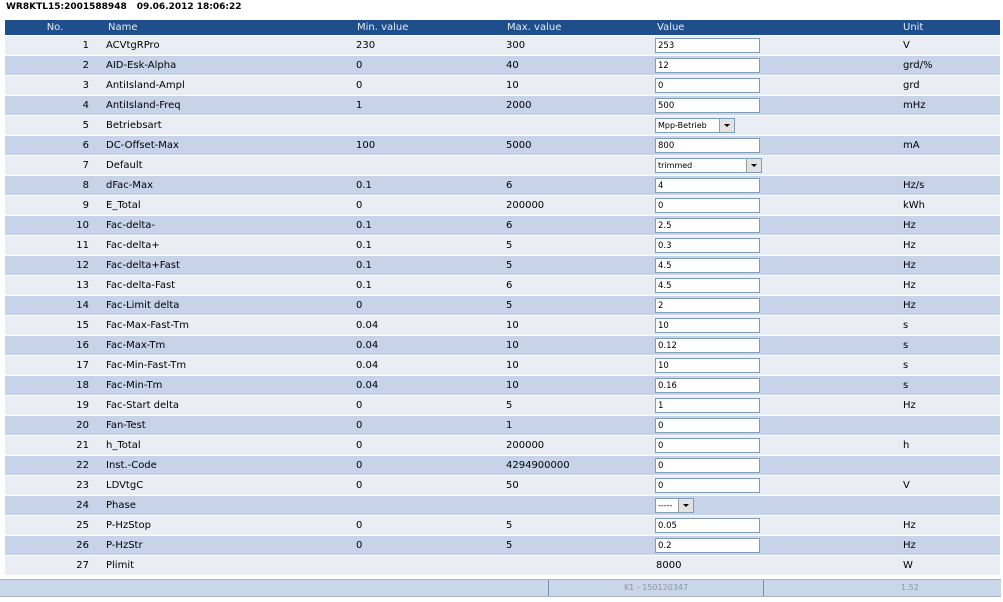 This screenshot has height=602, width=1003. What do you see at coordinates (85, 65) in the screenshot?
I see `param-number: 2` at bounding box center [85, 65].